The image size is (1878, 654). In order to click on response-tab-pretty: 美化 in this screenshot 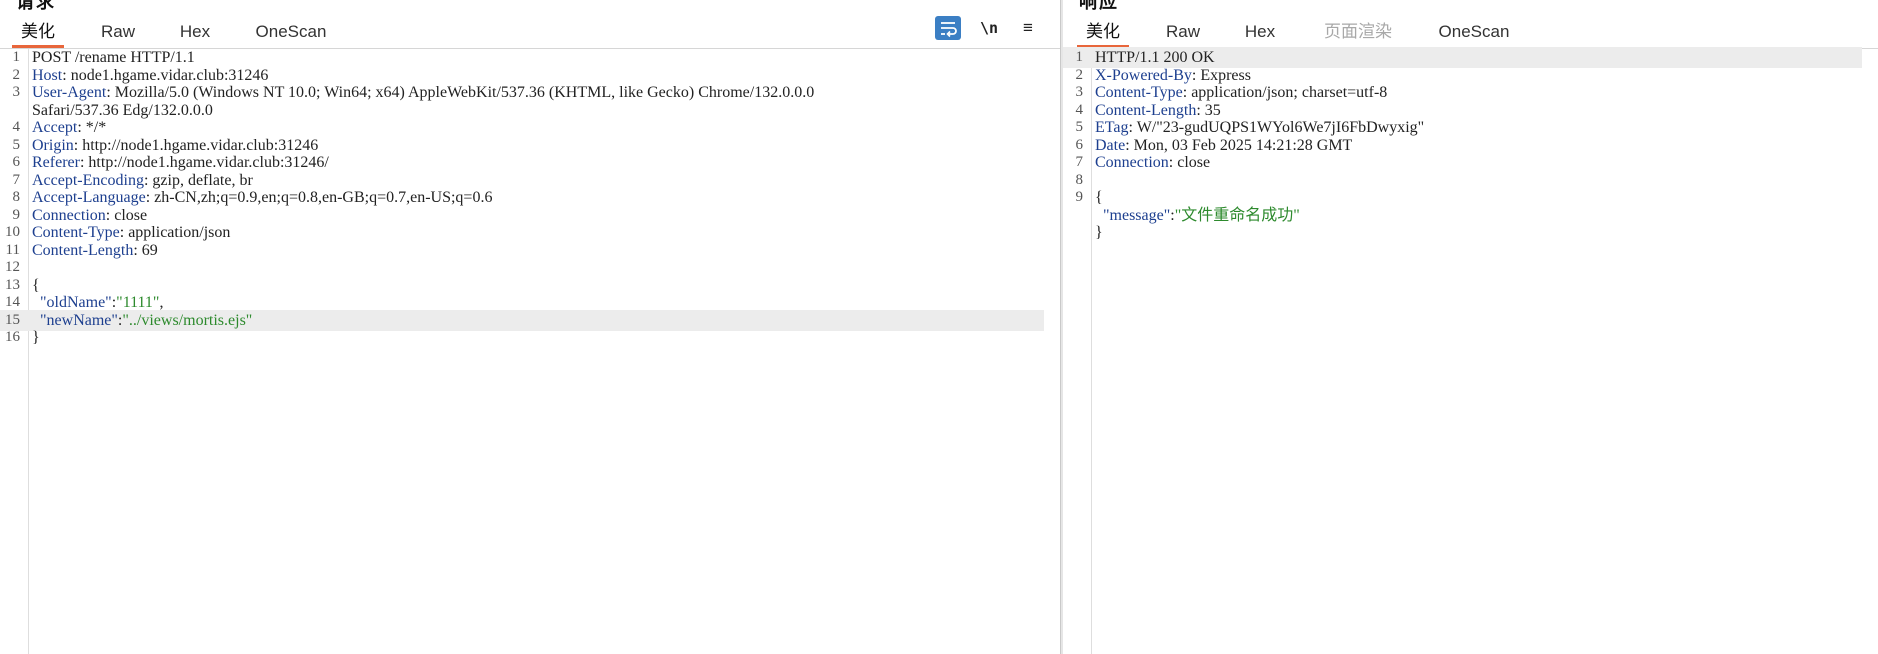, I will do `click(1103, 33)`.